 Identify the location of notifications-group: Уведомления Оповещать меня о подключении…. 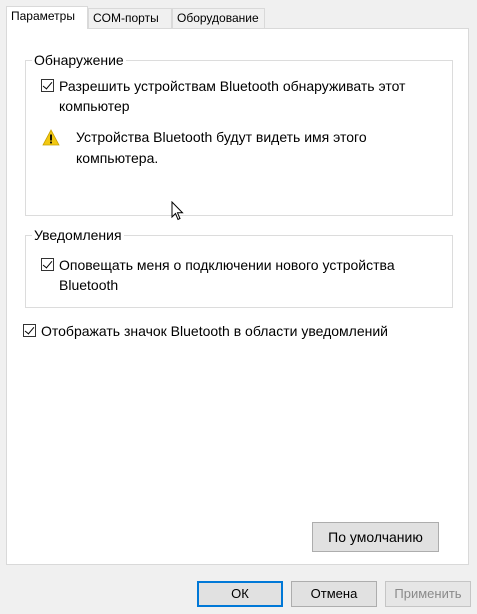
(239, 267).